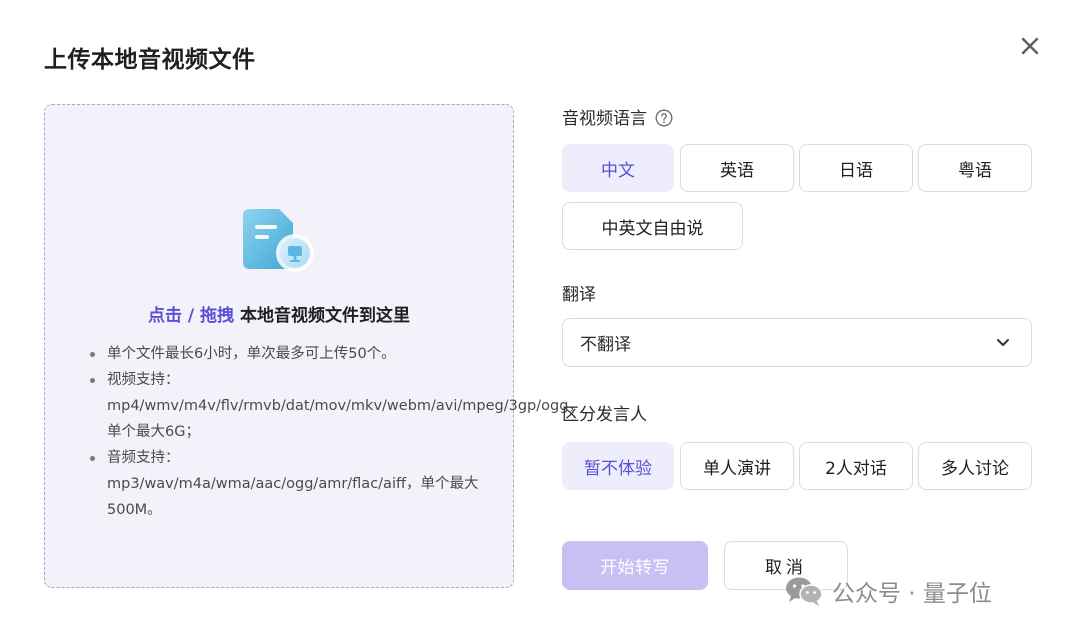  What do you see at coordinates (797, 342) in the screenshot?
I see `translate-select: 不翻译` at bounding box center [797, 342].